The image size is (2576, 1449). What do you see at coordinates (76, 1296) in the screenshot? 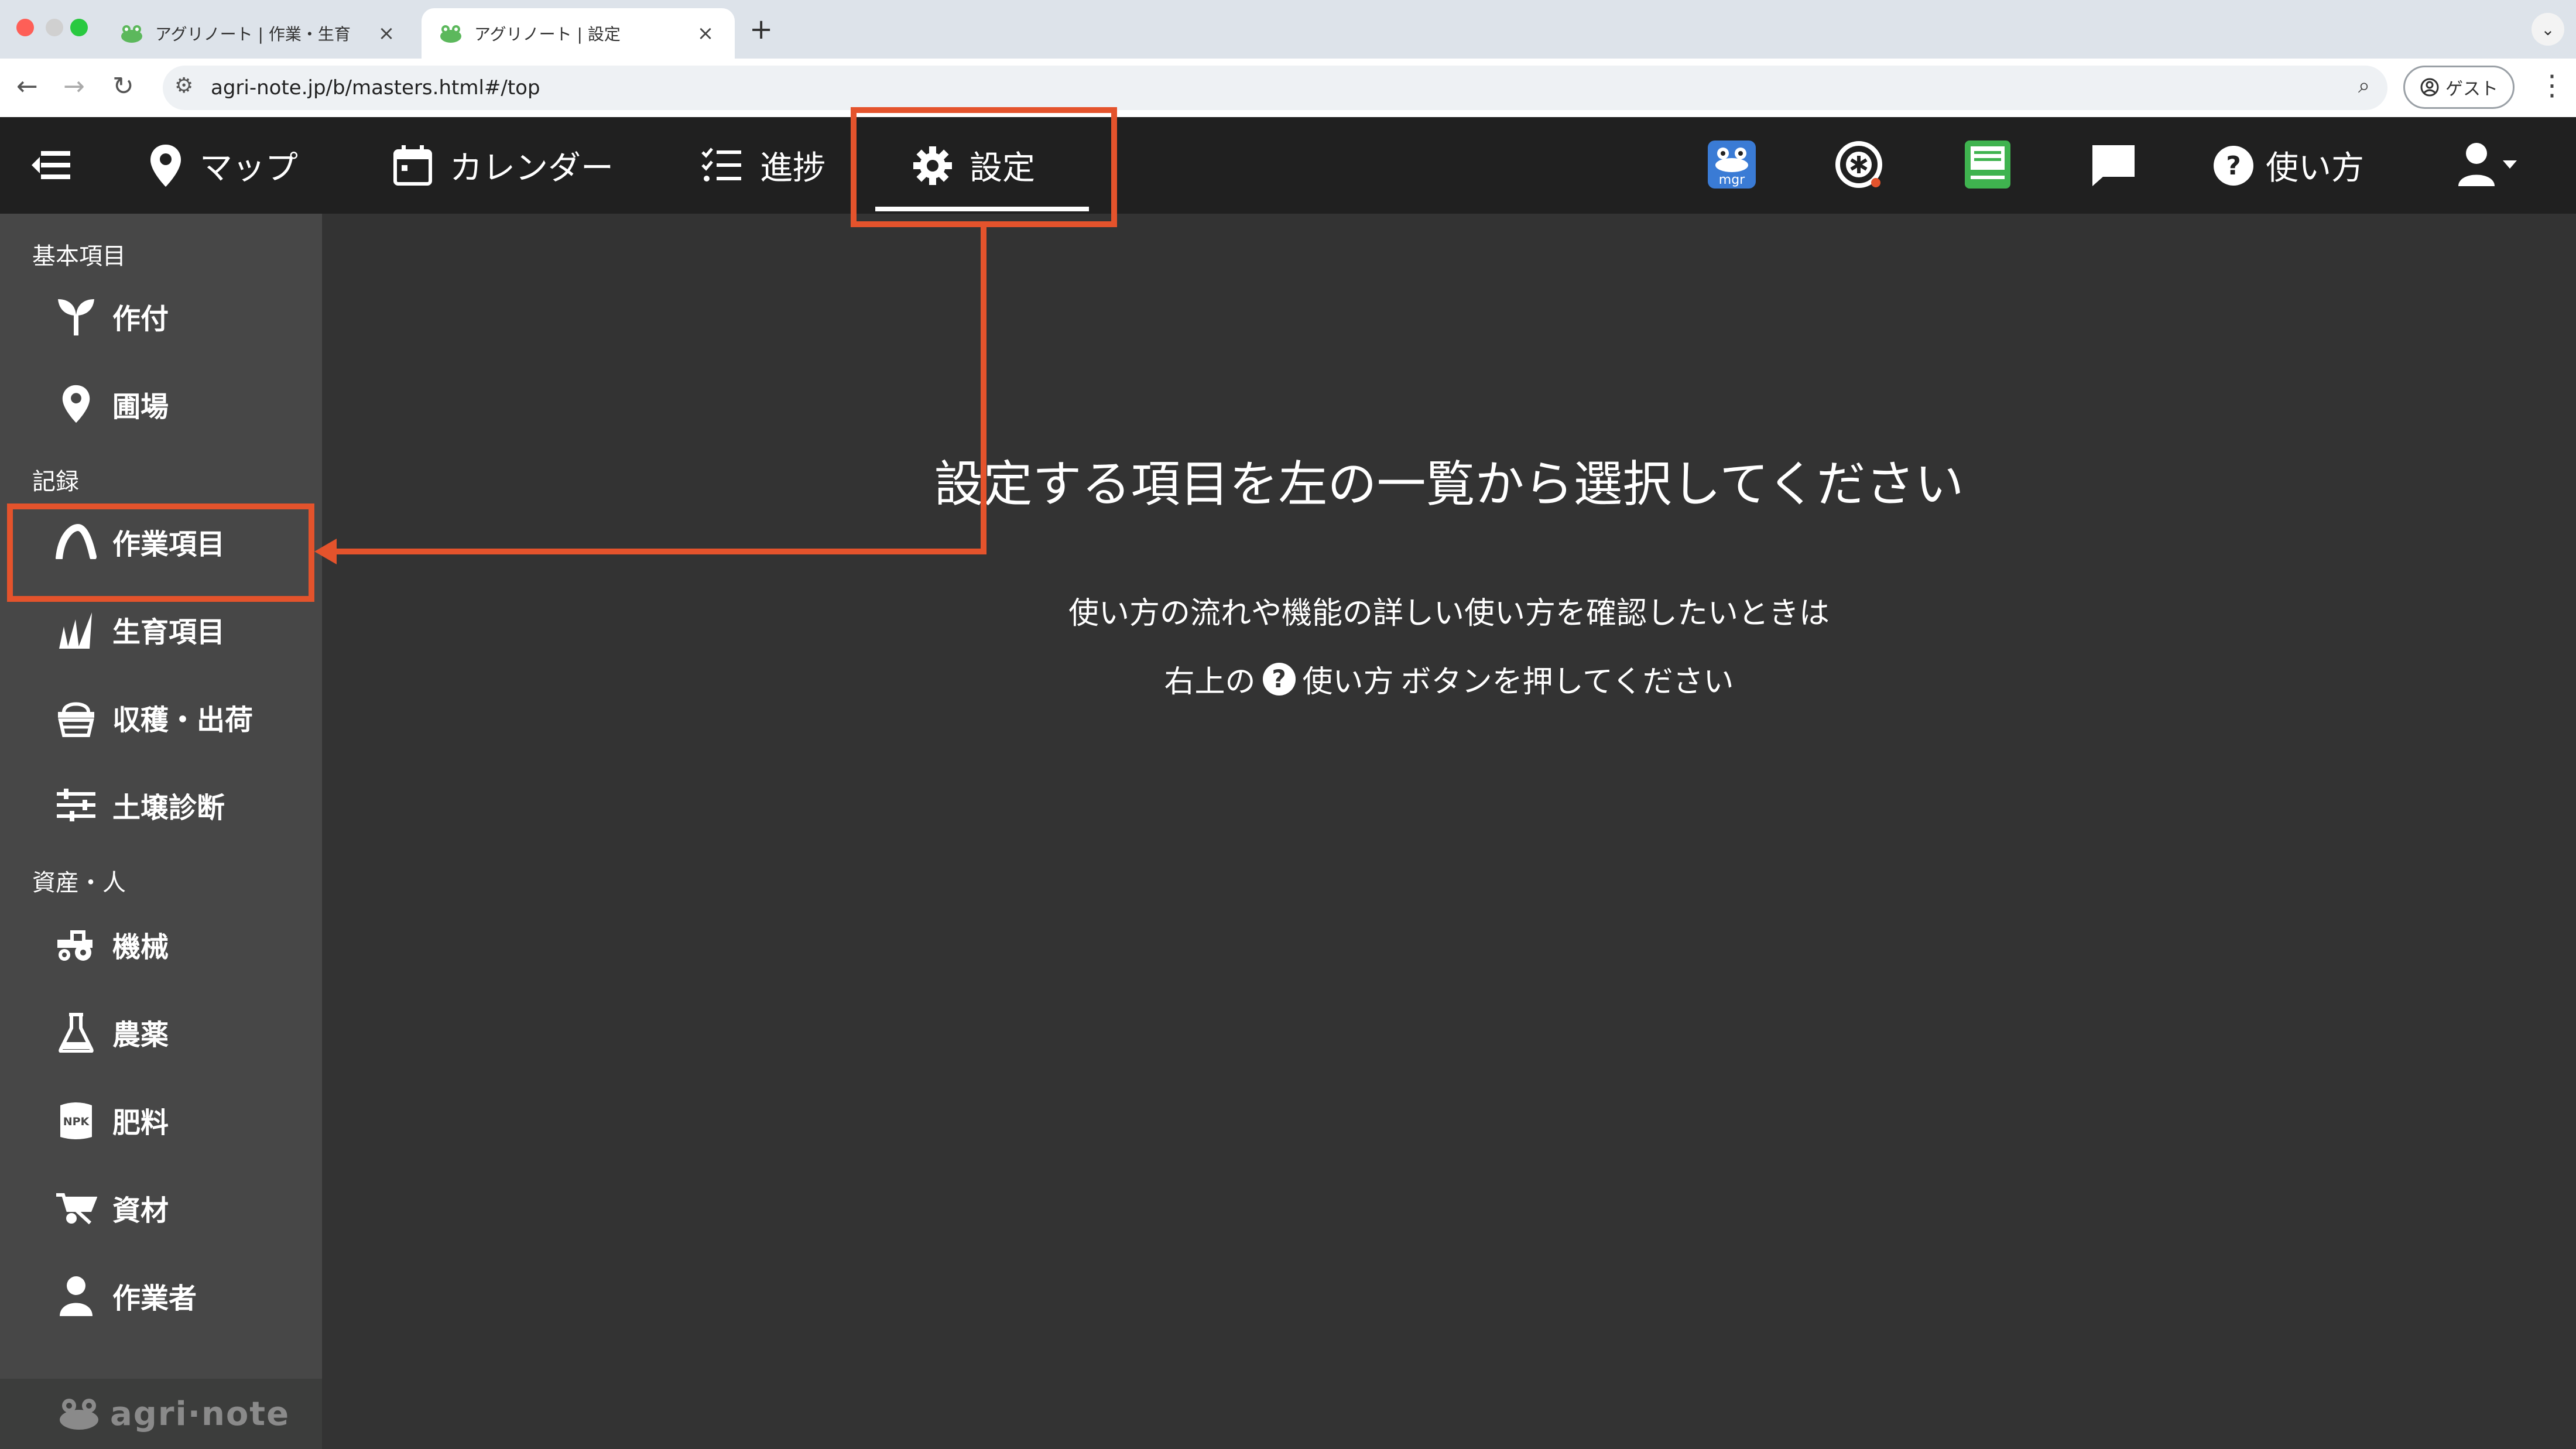
I see `person-icon` at bounding box center [76, 1296].